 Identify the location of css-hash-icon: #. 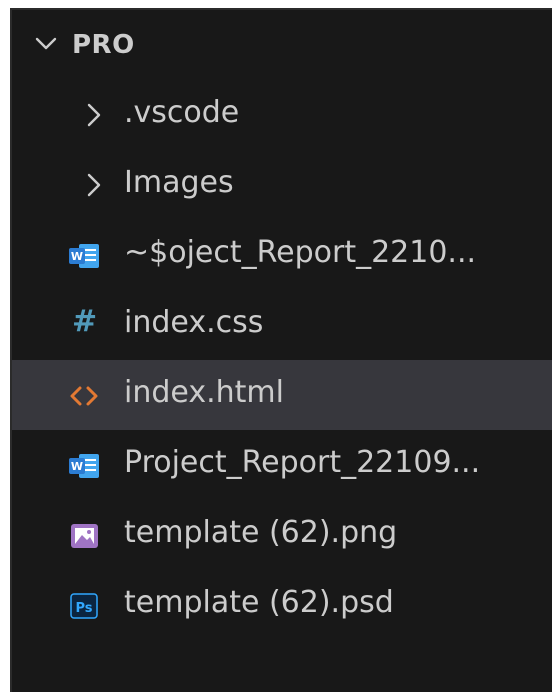
(85, 321).